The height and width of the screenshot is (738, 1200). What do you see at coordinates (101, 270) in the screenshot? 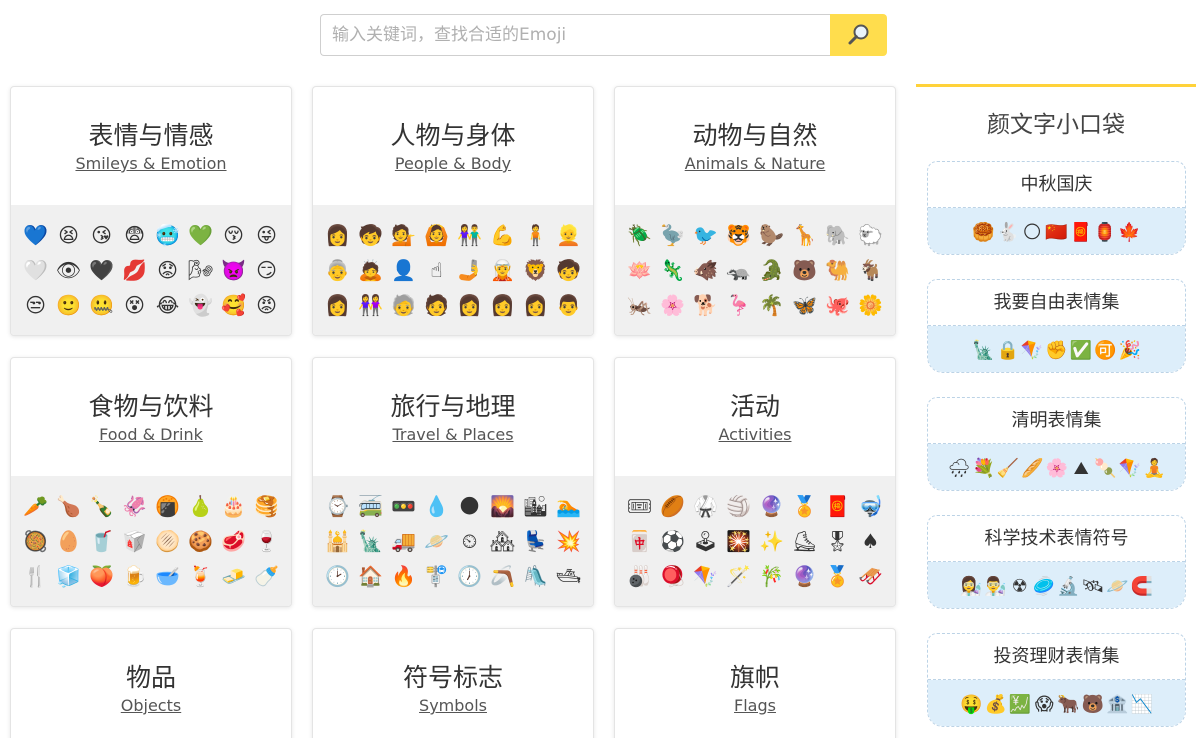
I see `emoji-item: 🖤` at bounding box center [101, 270].